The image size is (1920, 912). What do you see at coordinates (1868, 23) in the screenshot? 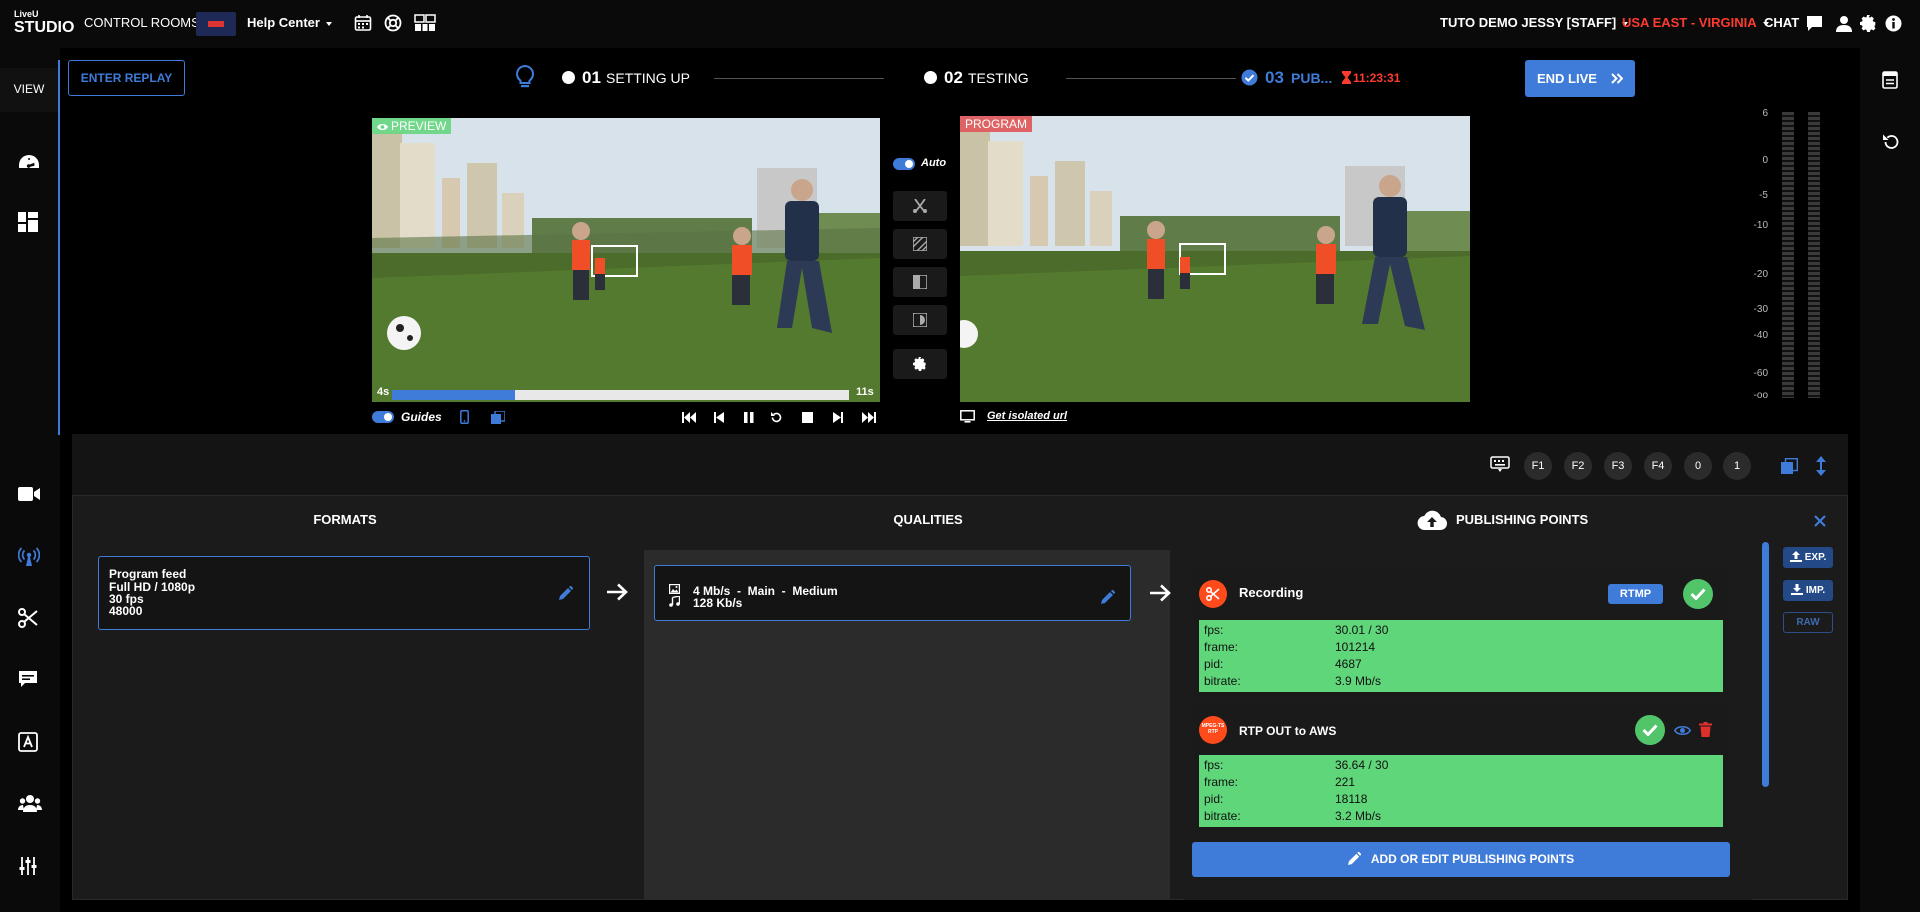
I see `settings-gear-icon` at bounding box center [1868, 23].